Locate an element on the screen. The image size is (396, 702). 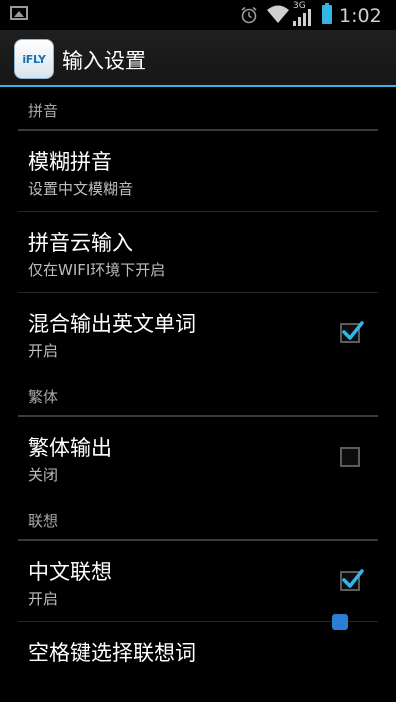
category-traditional: 繁体 is located at coordinates (198, 395).